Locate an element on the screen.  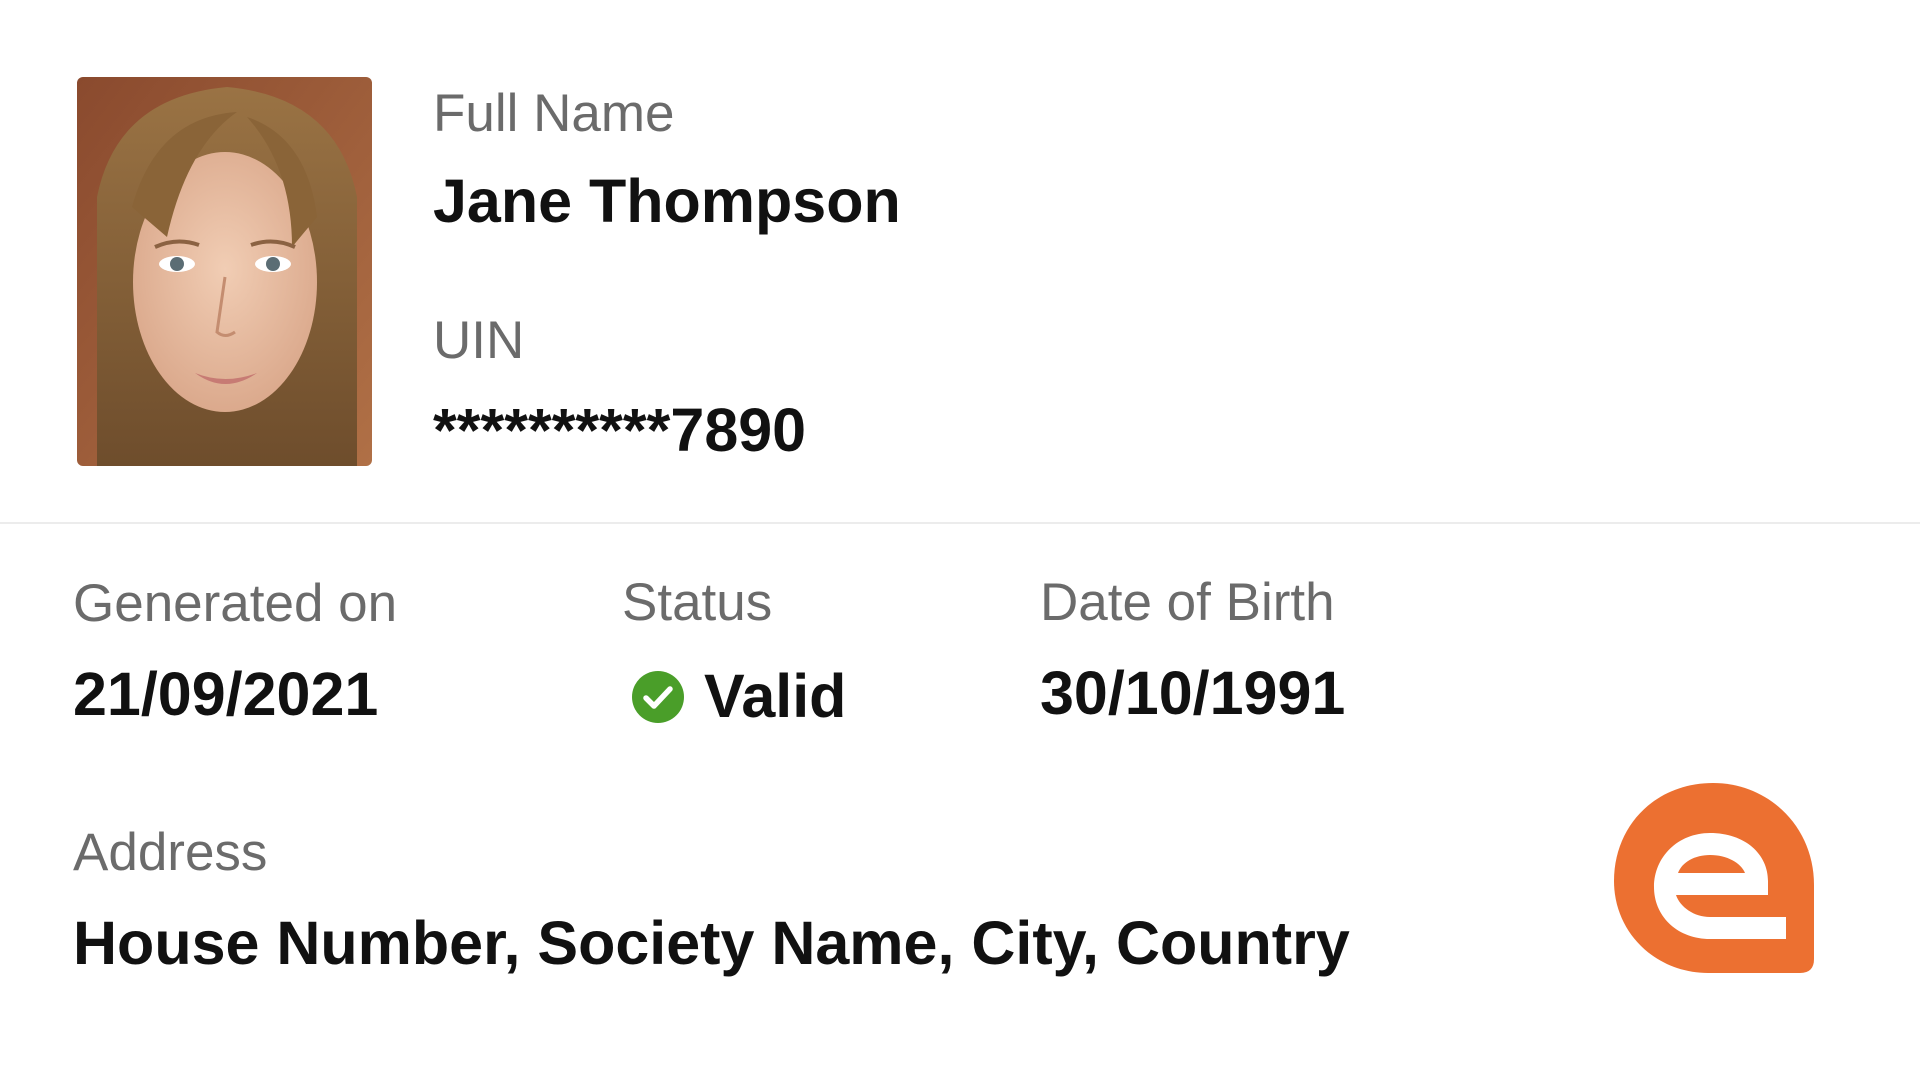
address-label: Address is located at coordinates (170, 852).